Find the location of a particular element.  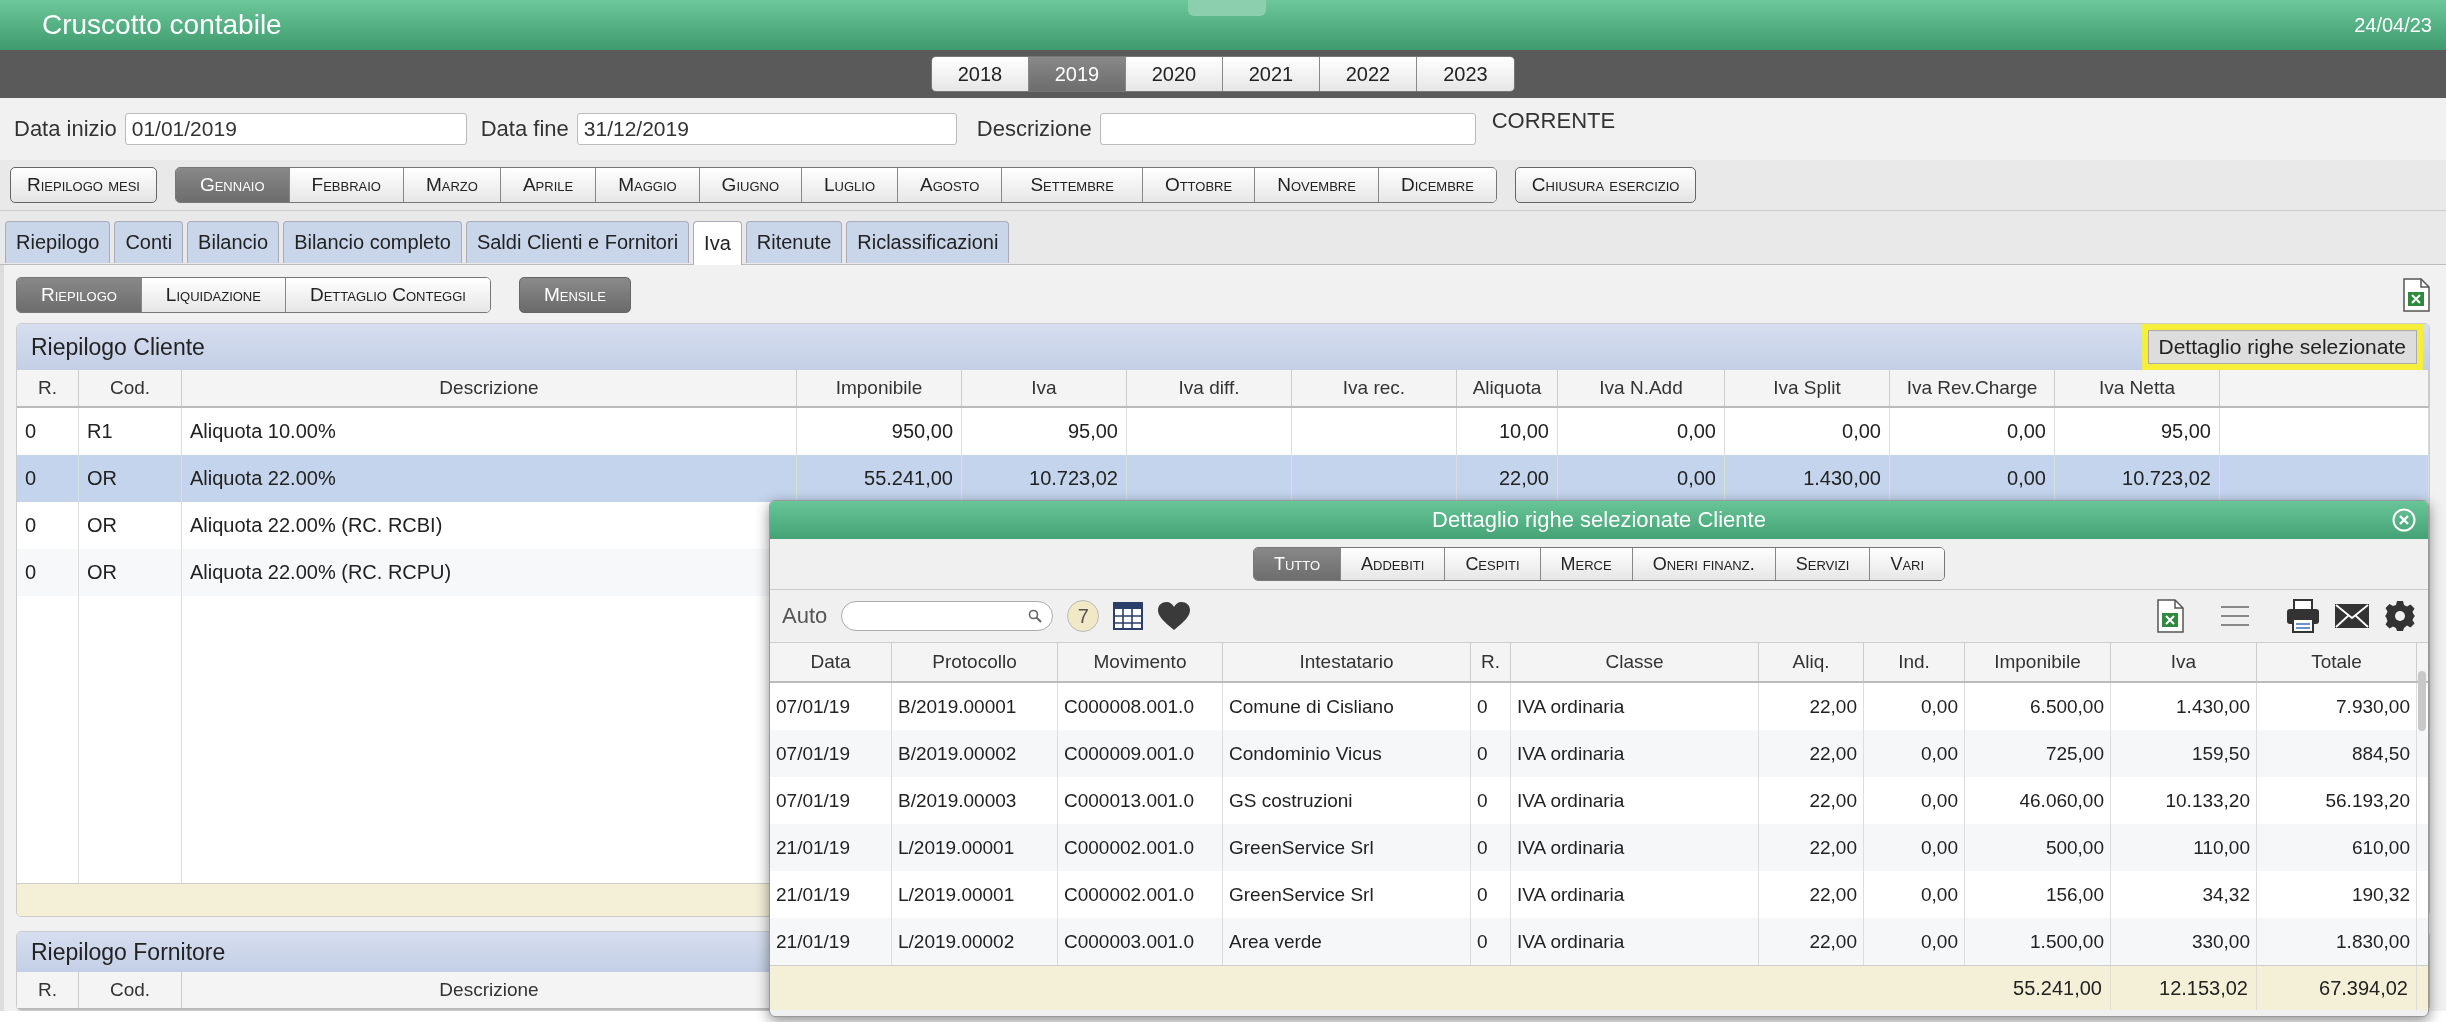

filter-tab: Servizi is located at coordinates (1823, 564).